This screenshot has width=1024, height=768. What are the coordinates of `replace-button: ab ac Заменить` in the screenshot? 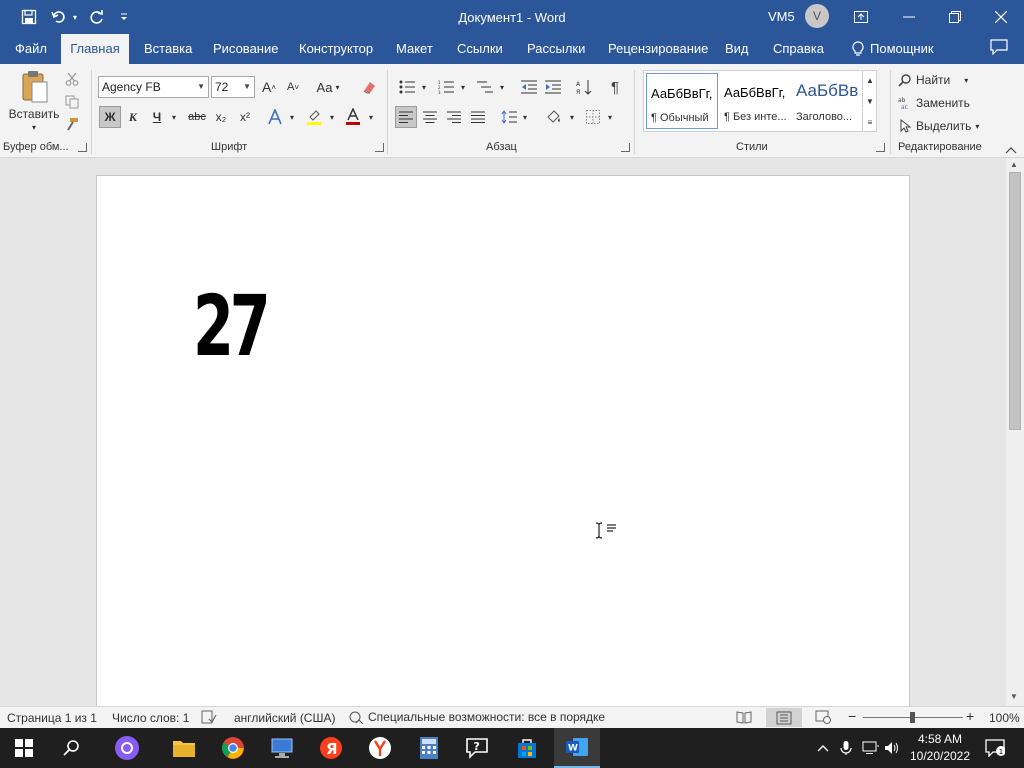 It's located at (939, 103).